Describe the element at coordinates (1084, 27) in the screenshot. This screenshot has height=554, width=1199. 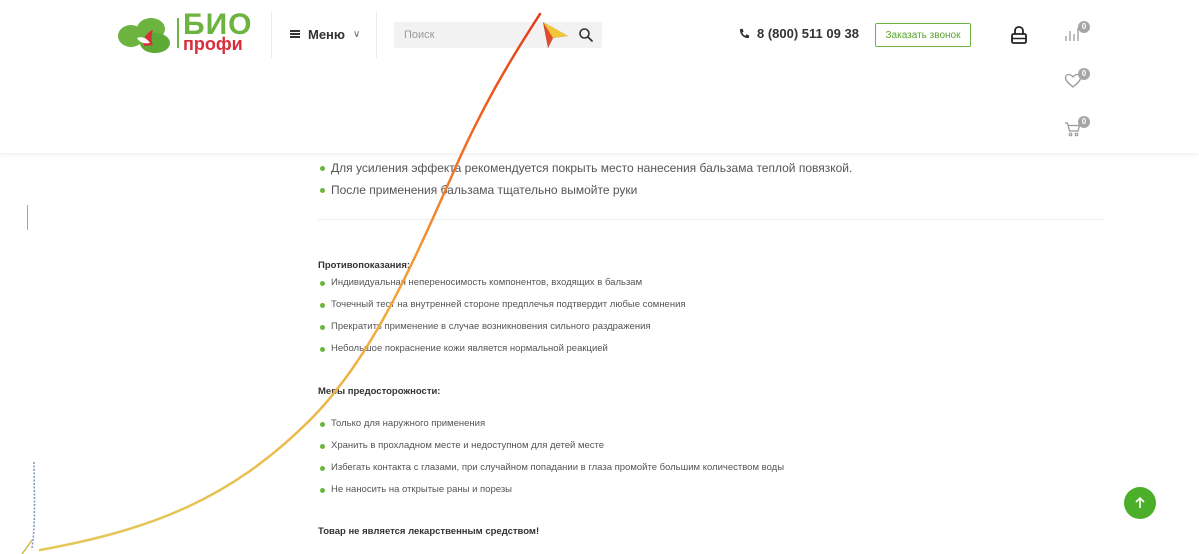
I see `compare-count-badge: 0` at that location.